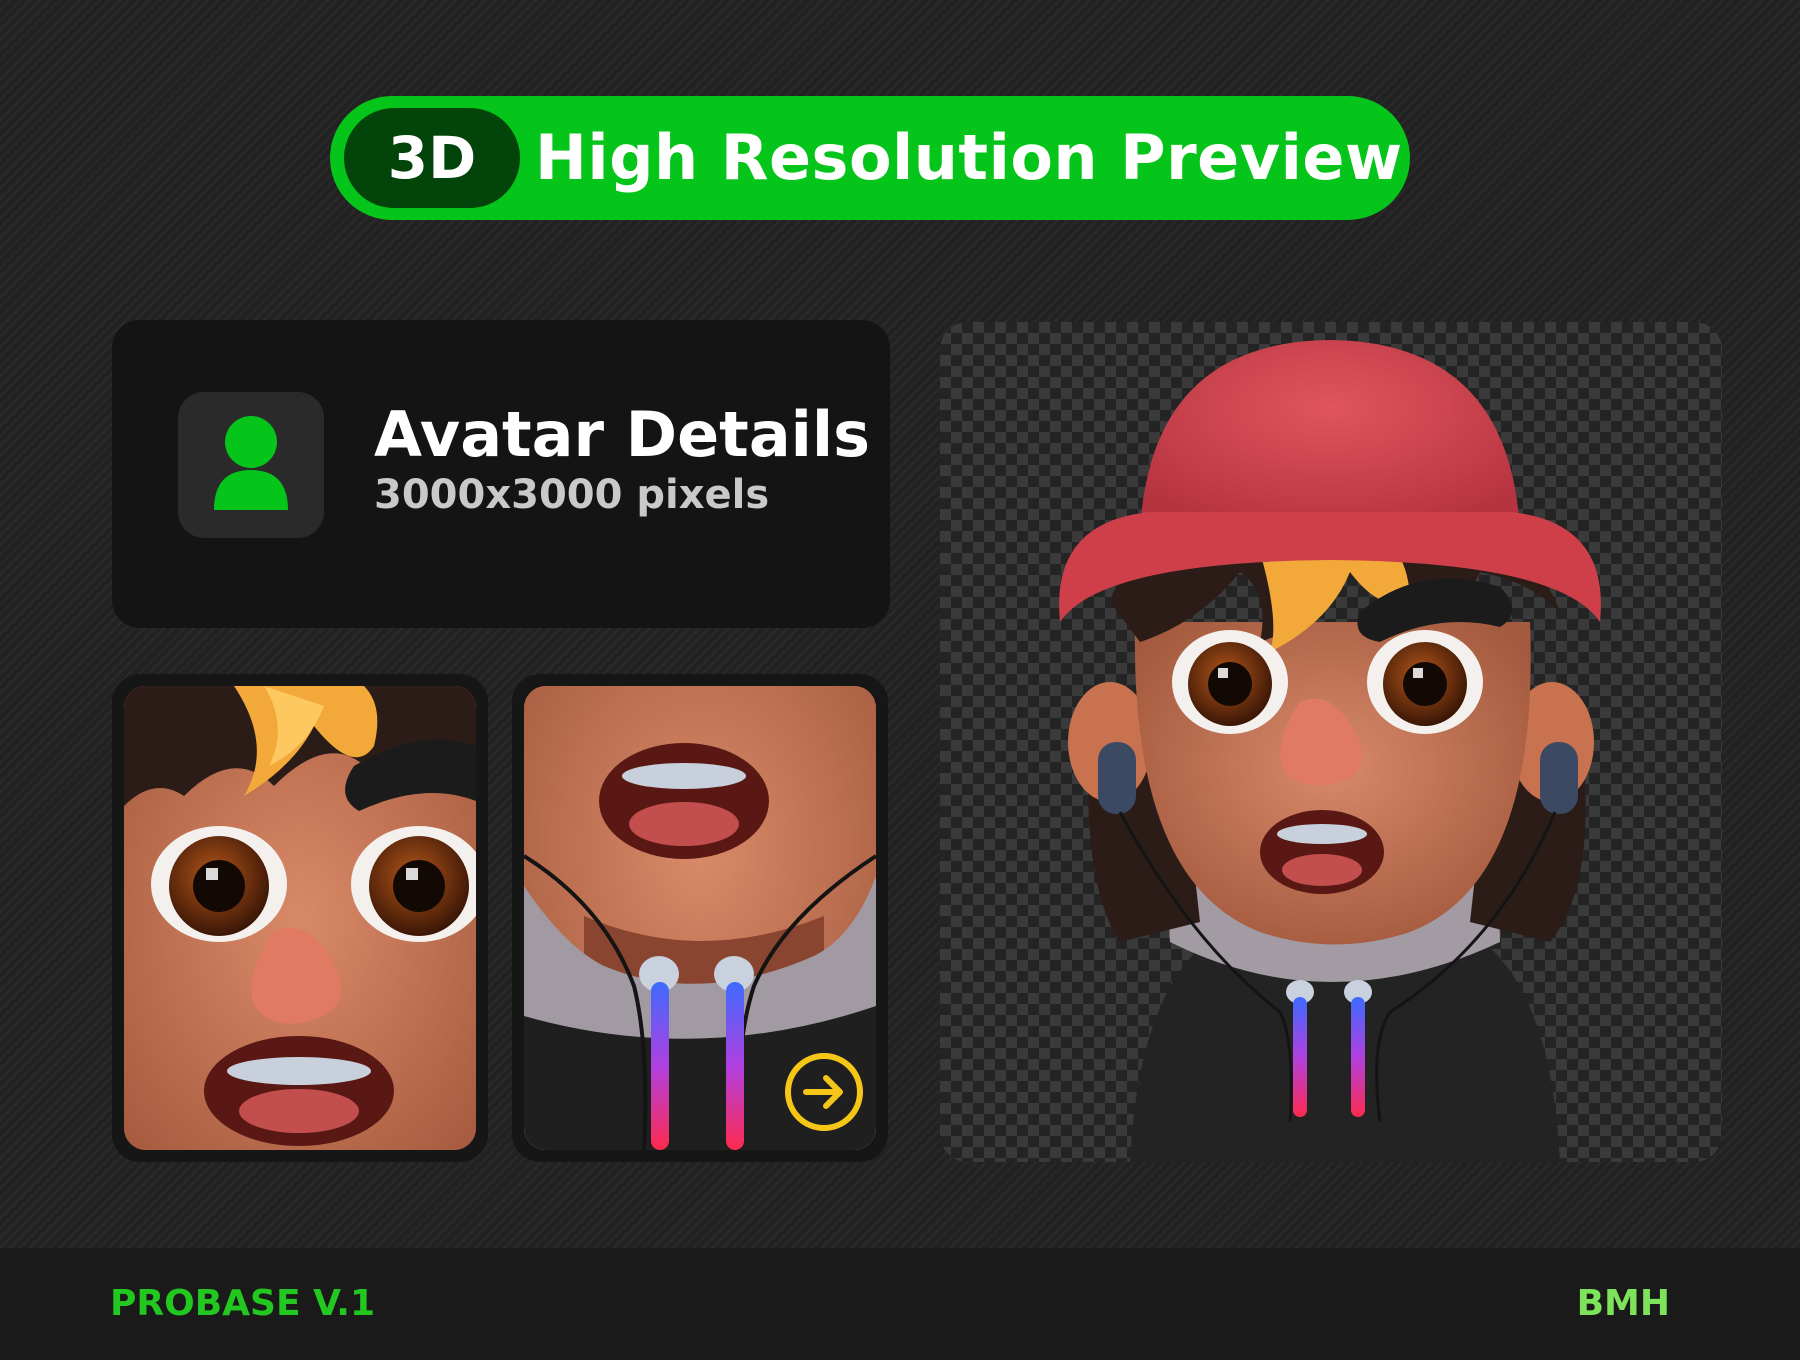 The width and height of the screenshot is (1800, 1360). I want to click on face-closeup-tile, so click(300, 918).